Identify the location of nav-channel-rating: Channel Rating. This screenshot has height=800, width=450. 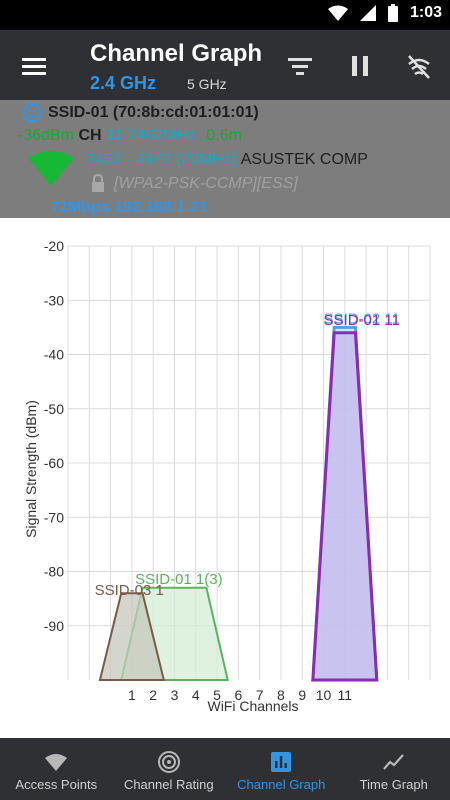
(169, 769).